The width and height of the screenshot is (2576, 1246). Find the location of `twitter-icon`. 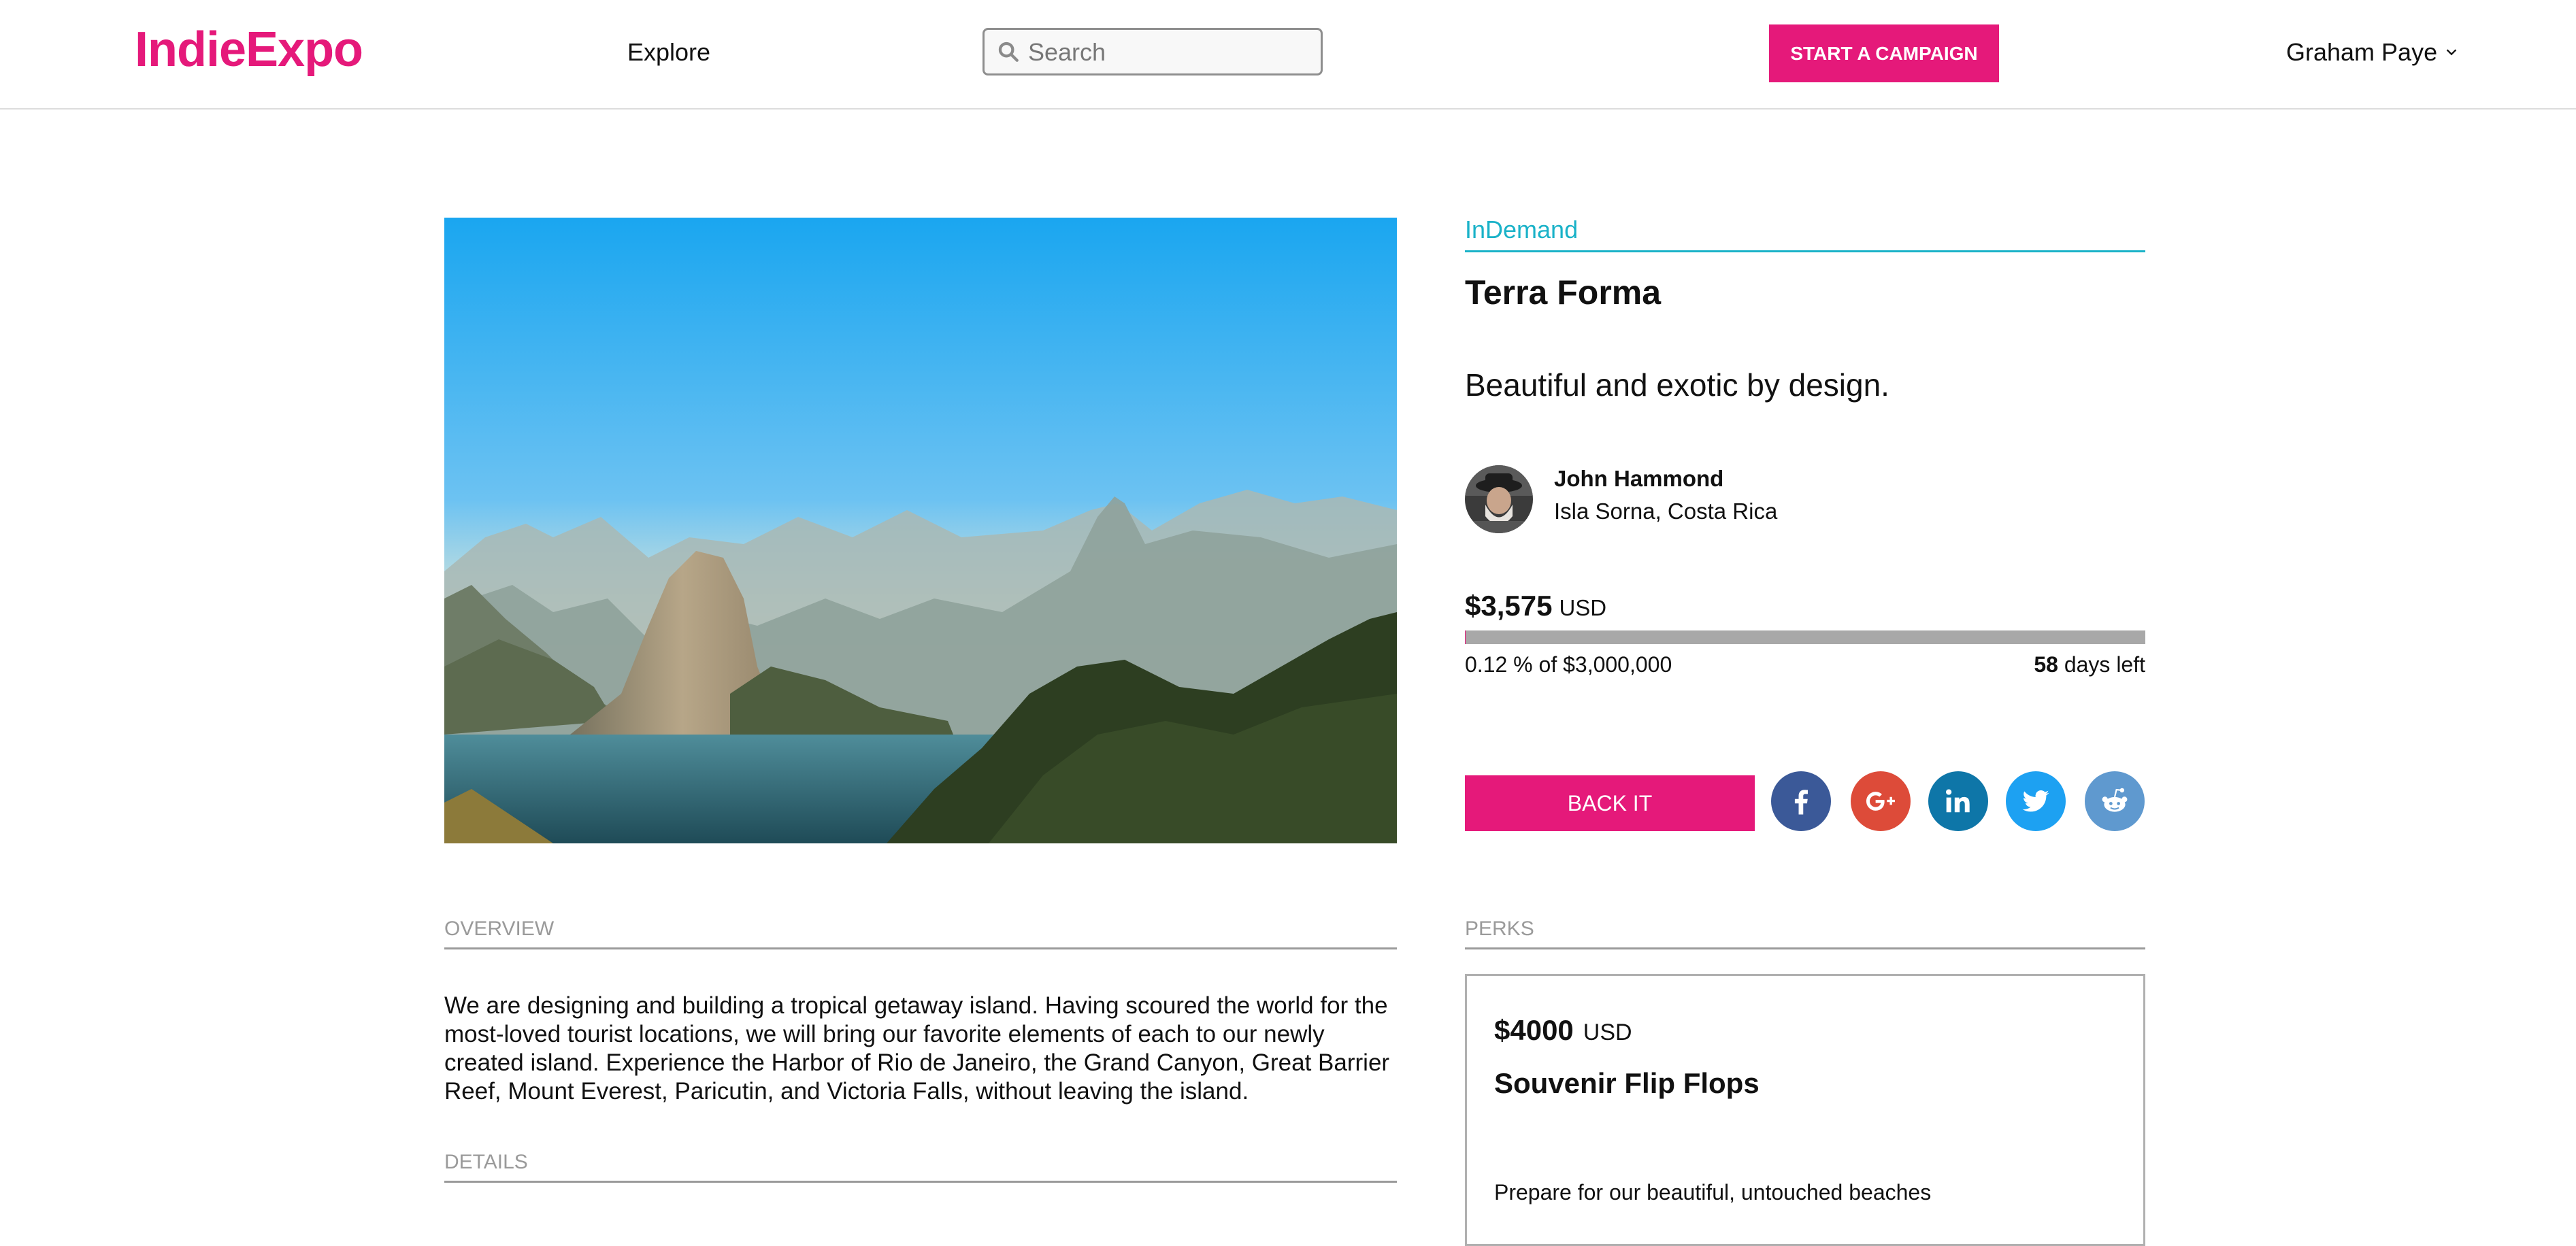

twitter-icon is located at coordinates (2036, 801).